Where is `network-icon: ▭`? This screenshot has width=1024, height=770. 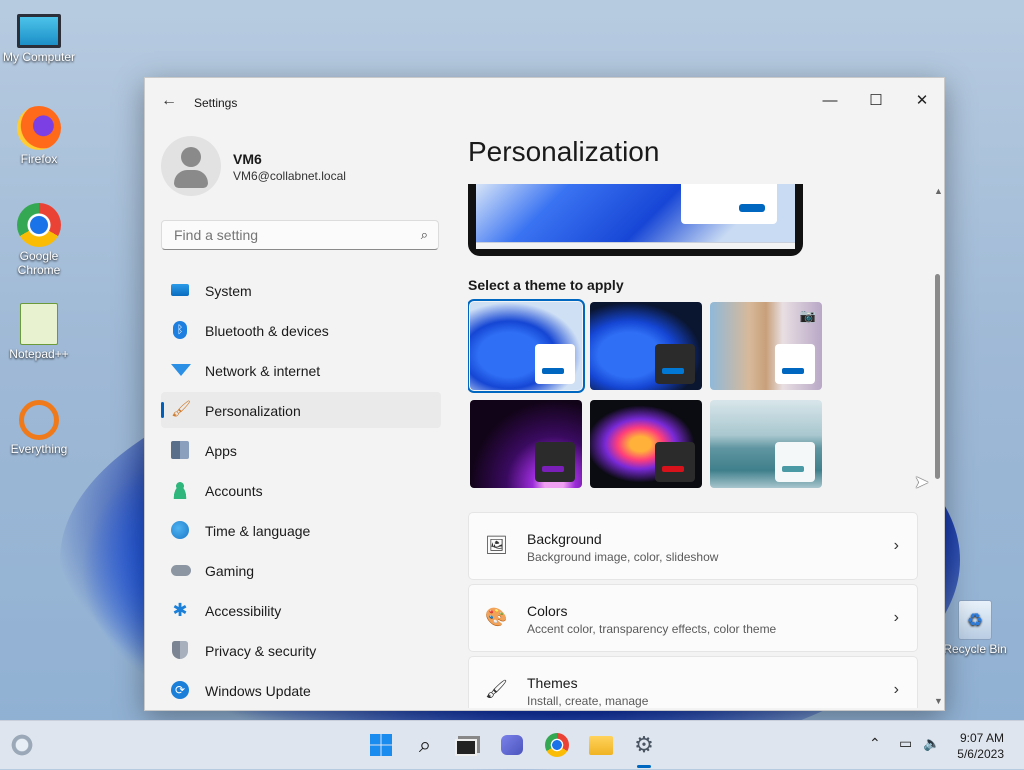 network-icon: ▭ is located at coordinates (905, 743).